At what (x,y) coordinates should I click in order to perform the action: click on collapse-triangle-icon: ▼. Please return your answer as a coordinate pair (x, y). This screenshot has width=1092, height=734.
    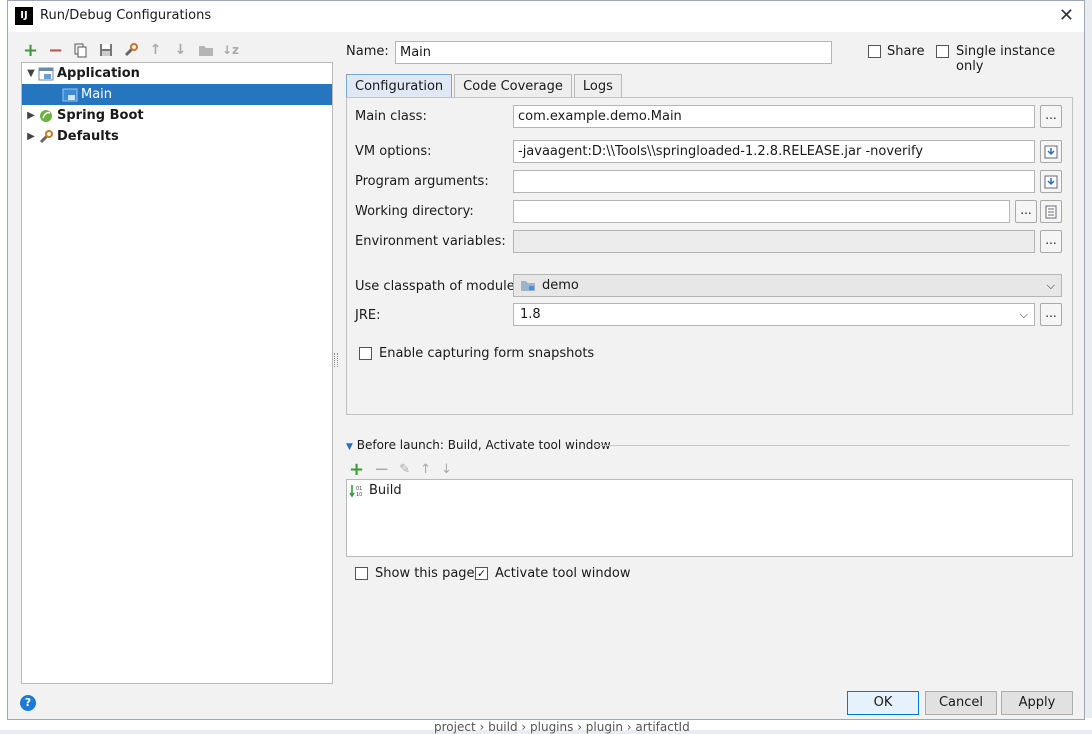
    Looking at the image, I should click on (349, 447).